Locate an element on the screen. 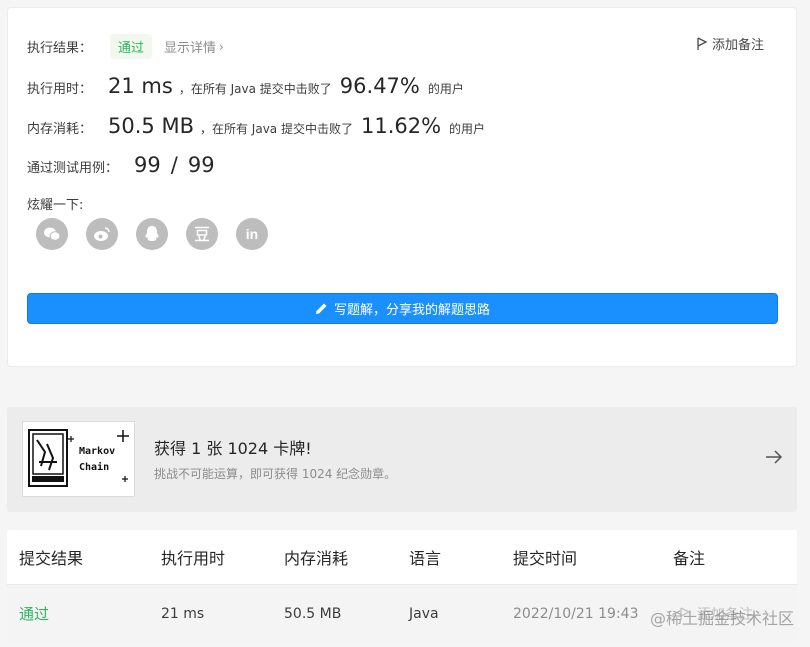 The image size is (810, 647). markov-chain-card-image: Markov Chain is located at coordinates (78, 459).